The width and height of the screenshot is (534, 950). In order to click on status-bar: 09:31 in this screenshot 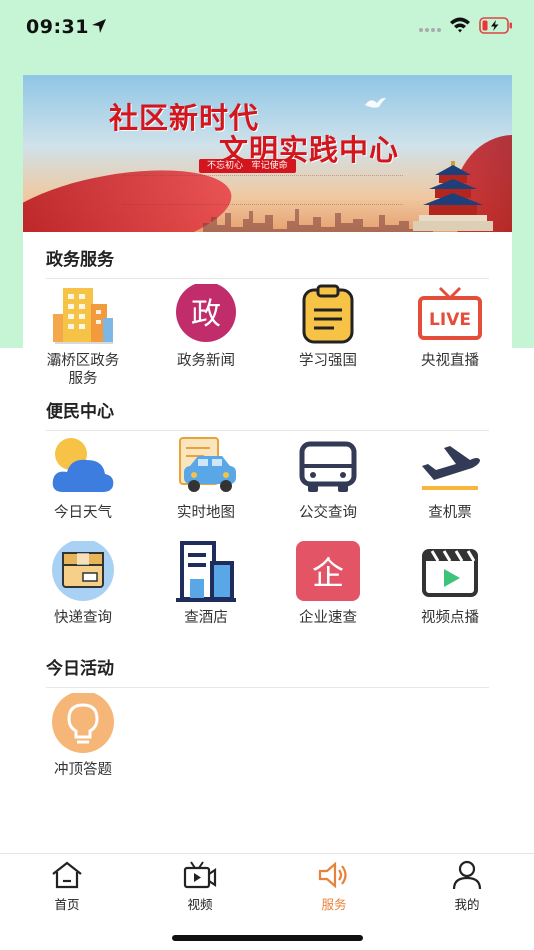, I will do `click(267, 27)`.